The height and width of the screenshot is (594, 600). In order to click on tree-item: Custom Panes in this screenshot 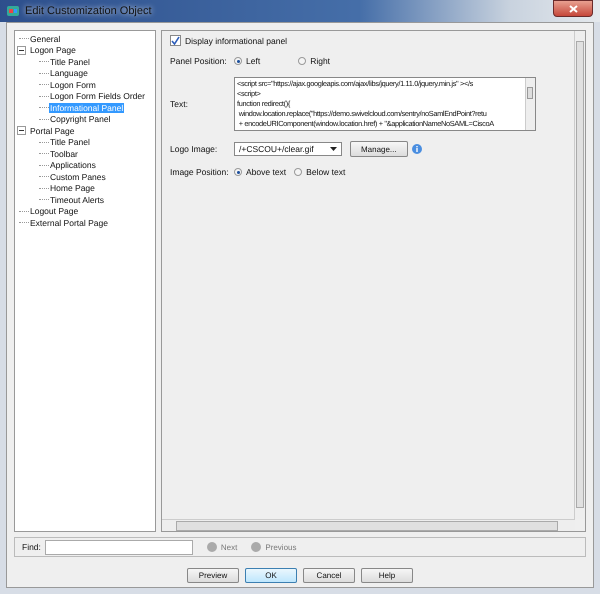, I will do `click(78, 177)`.